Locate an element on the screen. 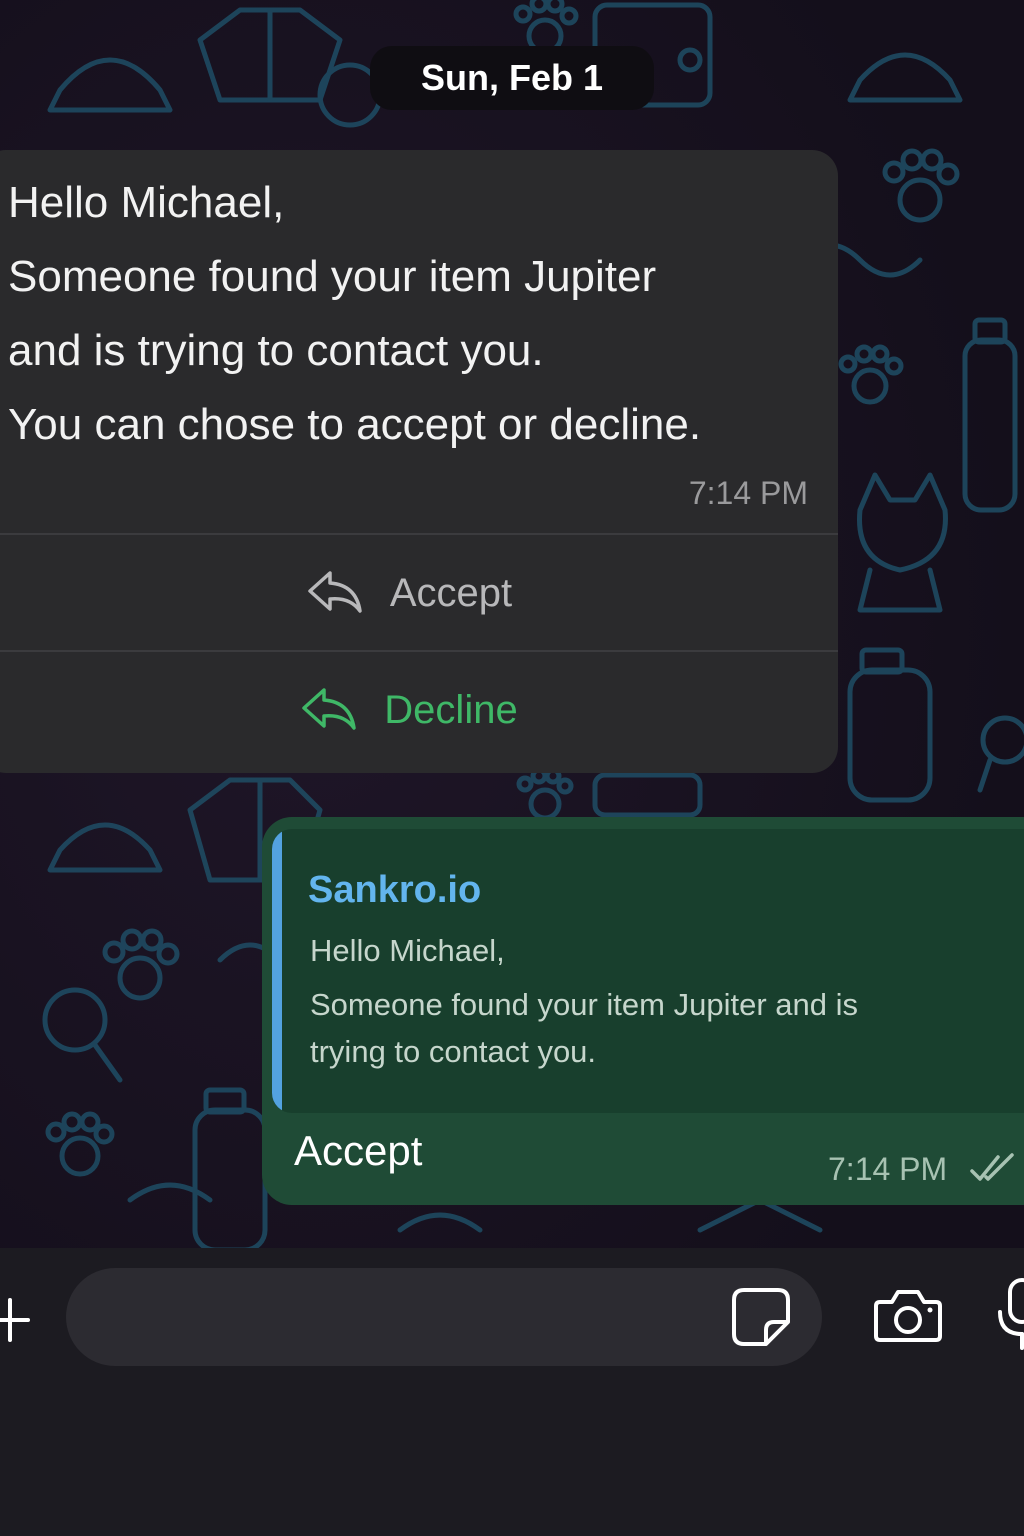 The width and height of the screenshot is (1024, 1536). quoted-line: Hello Michael, is located at coordinates (407, 950).